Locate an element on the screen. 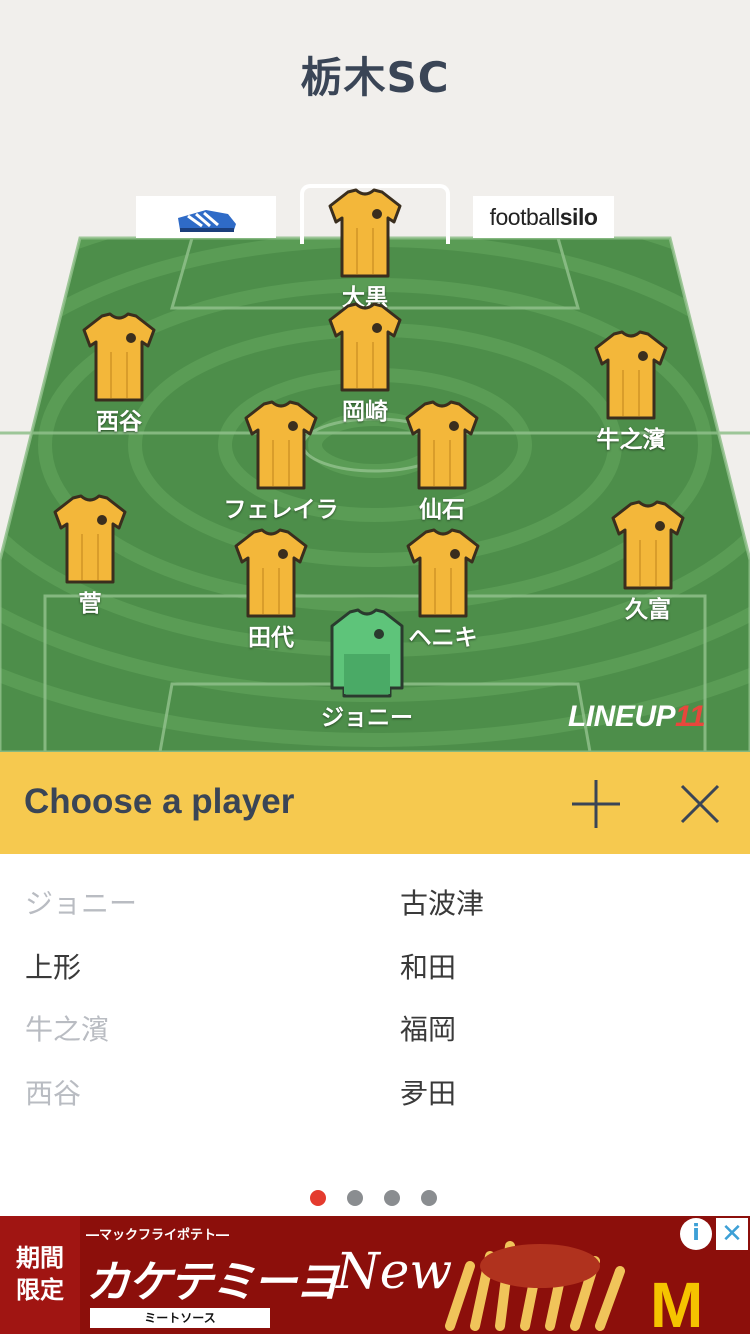 Image resolution: width=750 pixels, height=1334 pixels. player-slot-6: 仙石 is located at coordinates (442, 462).